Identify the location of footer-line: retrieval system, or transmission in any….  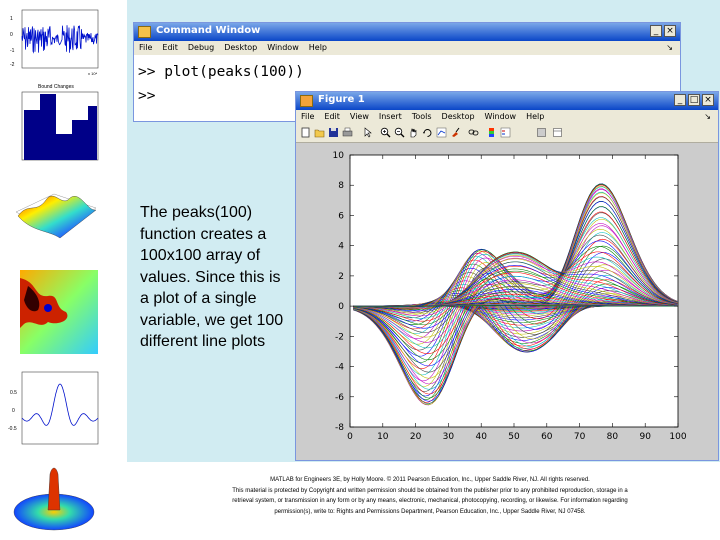
(430, 501).